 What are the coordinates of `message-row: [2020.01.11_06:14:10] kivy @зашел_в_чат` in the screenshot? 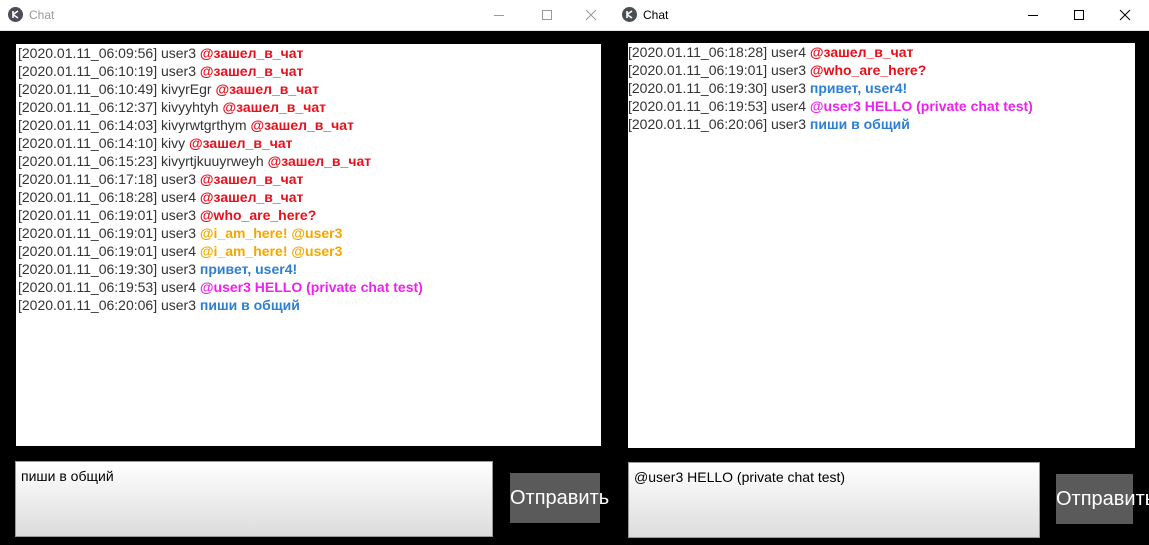 It's located at (309, 143).